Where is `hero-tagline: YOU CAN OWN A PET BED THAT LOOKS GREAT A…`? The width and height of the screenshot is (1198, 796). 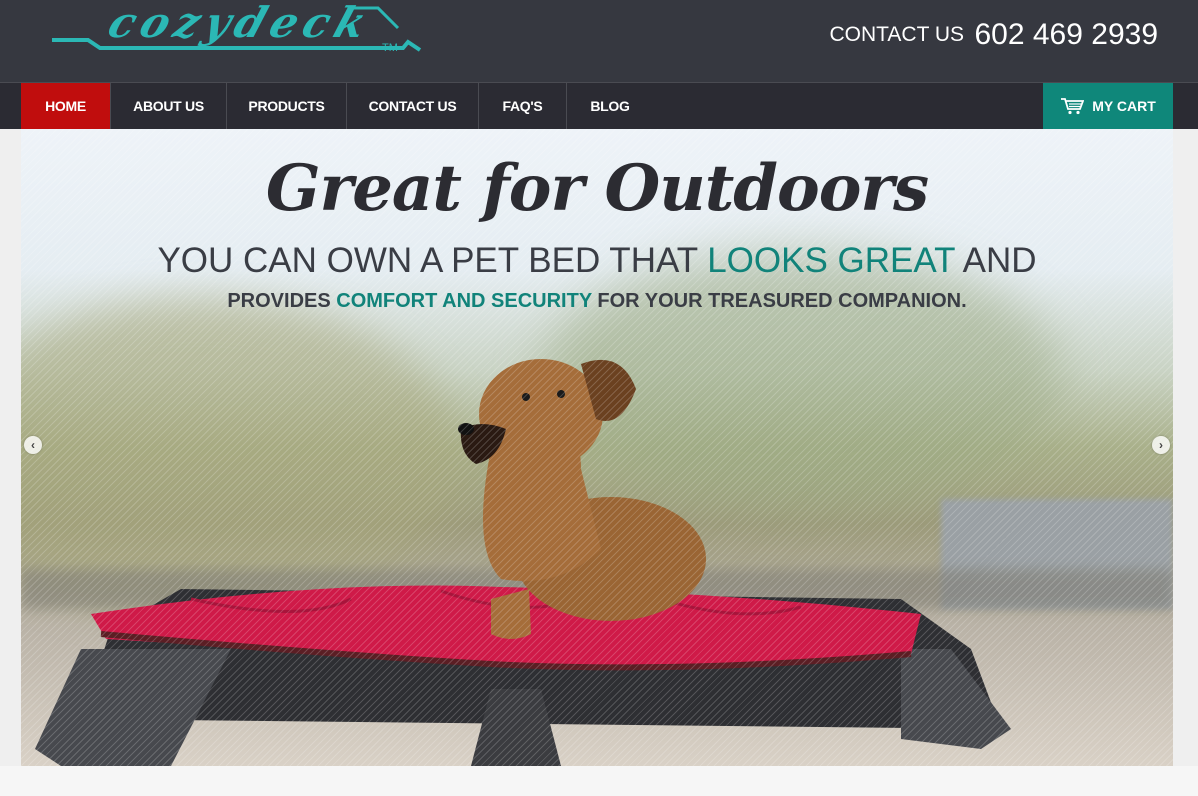 hero-tagline: YOU CAN OWN A PET BED THAT LOOKS GREAT A… is located at coordinates (597, 261).